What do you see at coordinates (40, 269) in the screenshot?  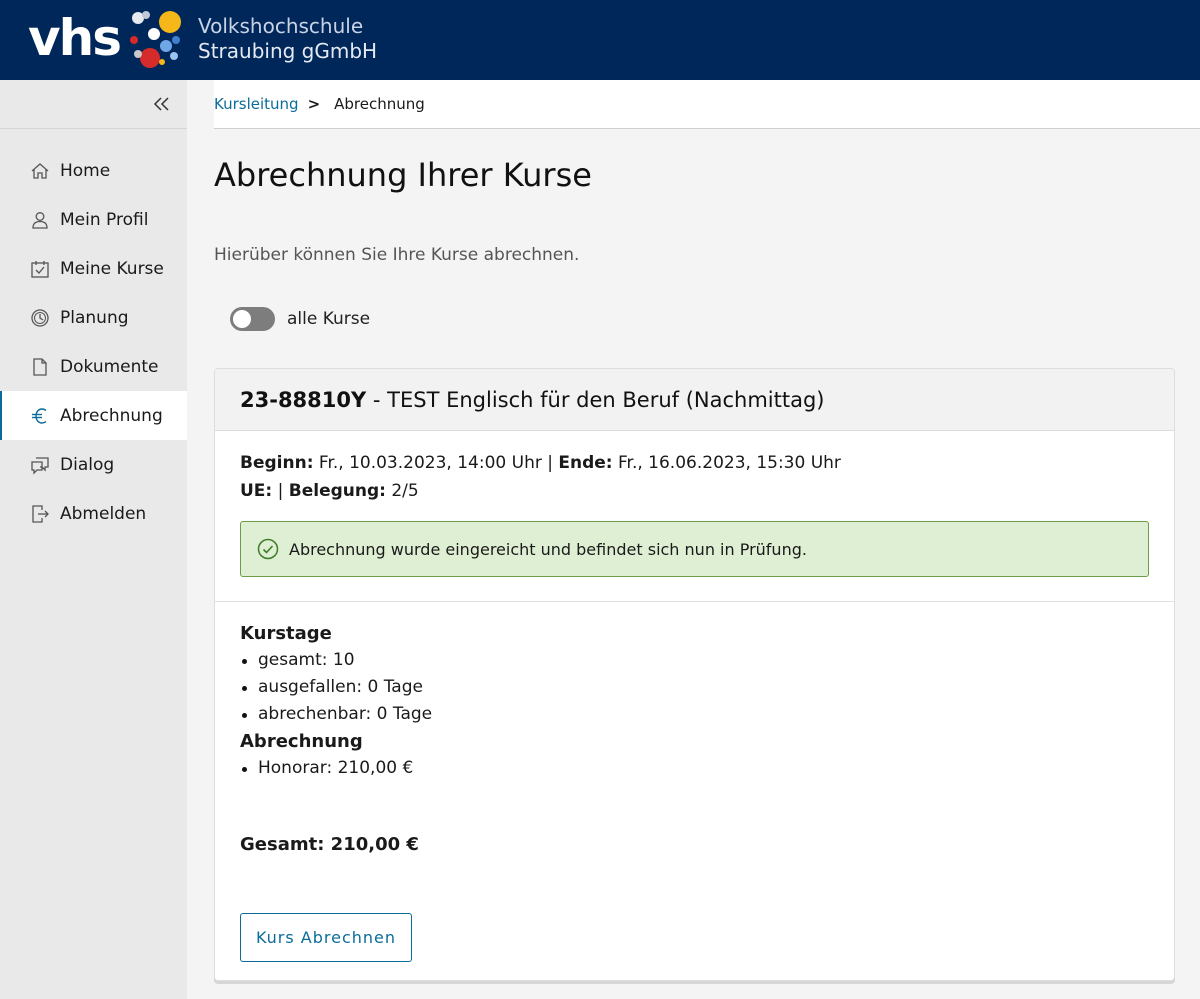 I see `calendar-check-icon` at bounding box center [40, 269].